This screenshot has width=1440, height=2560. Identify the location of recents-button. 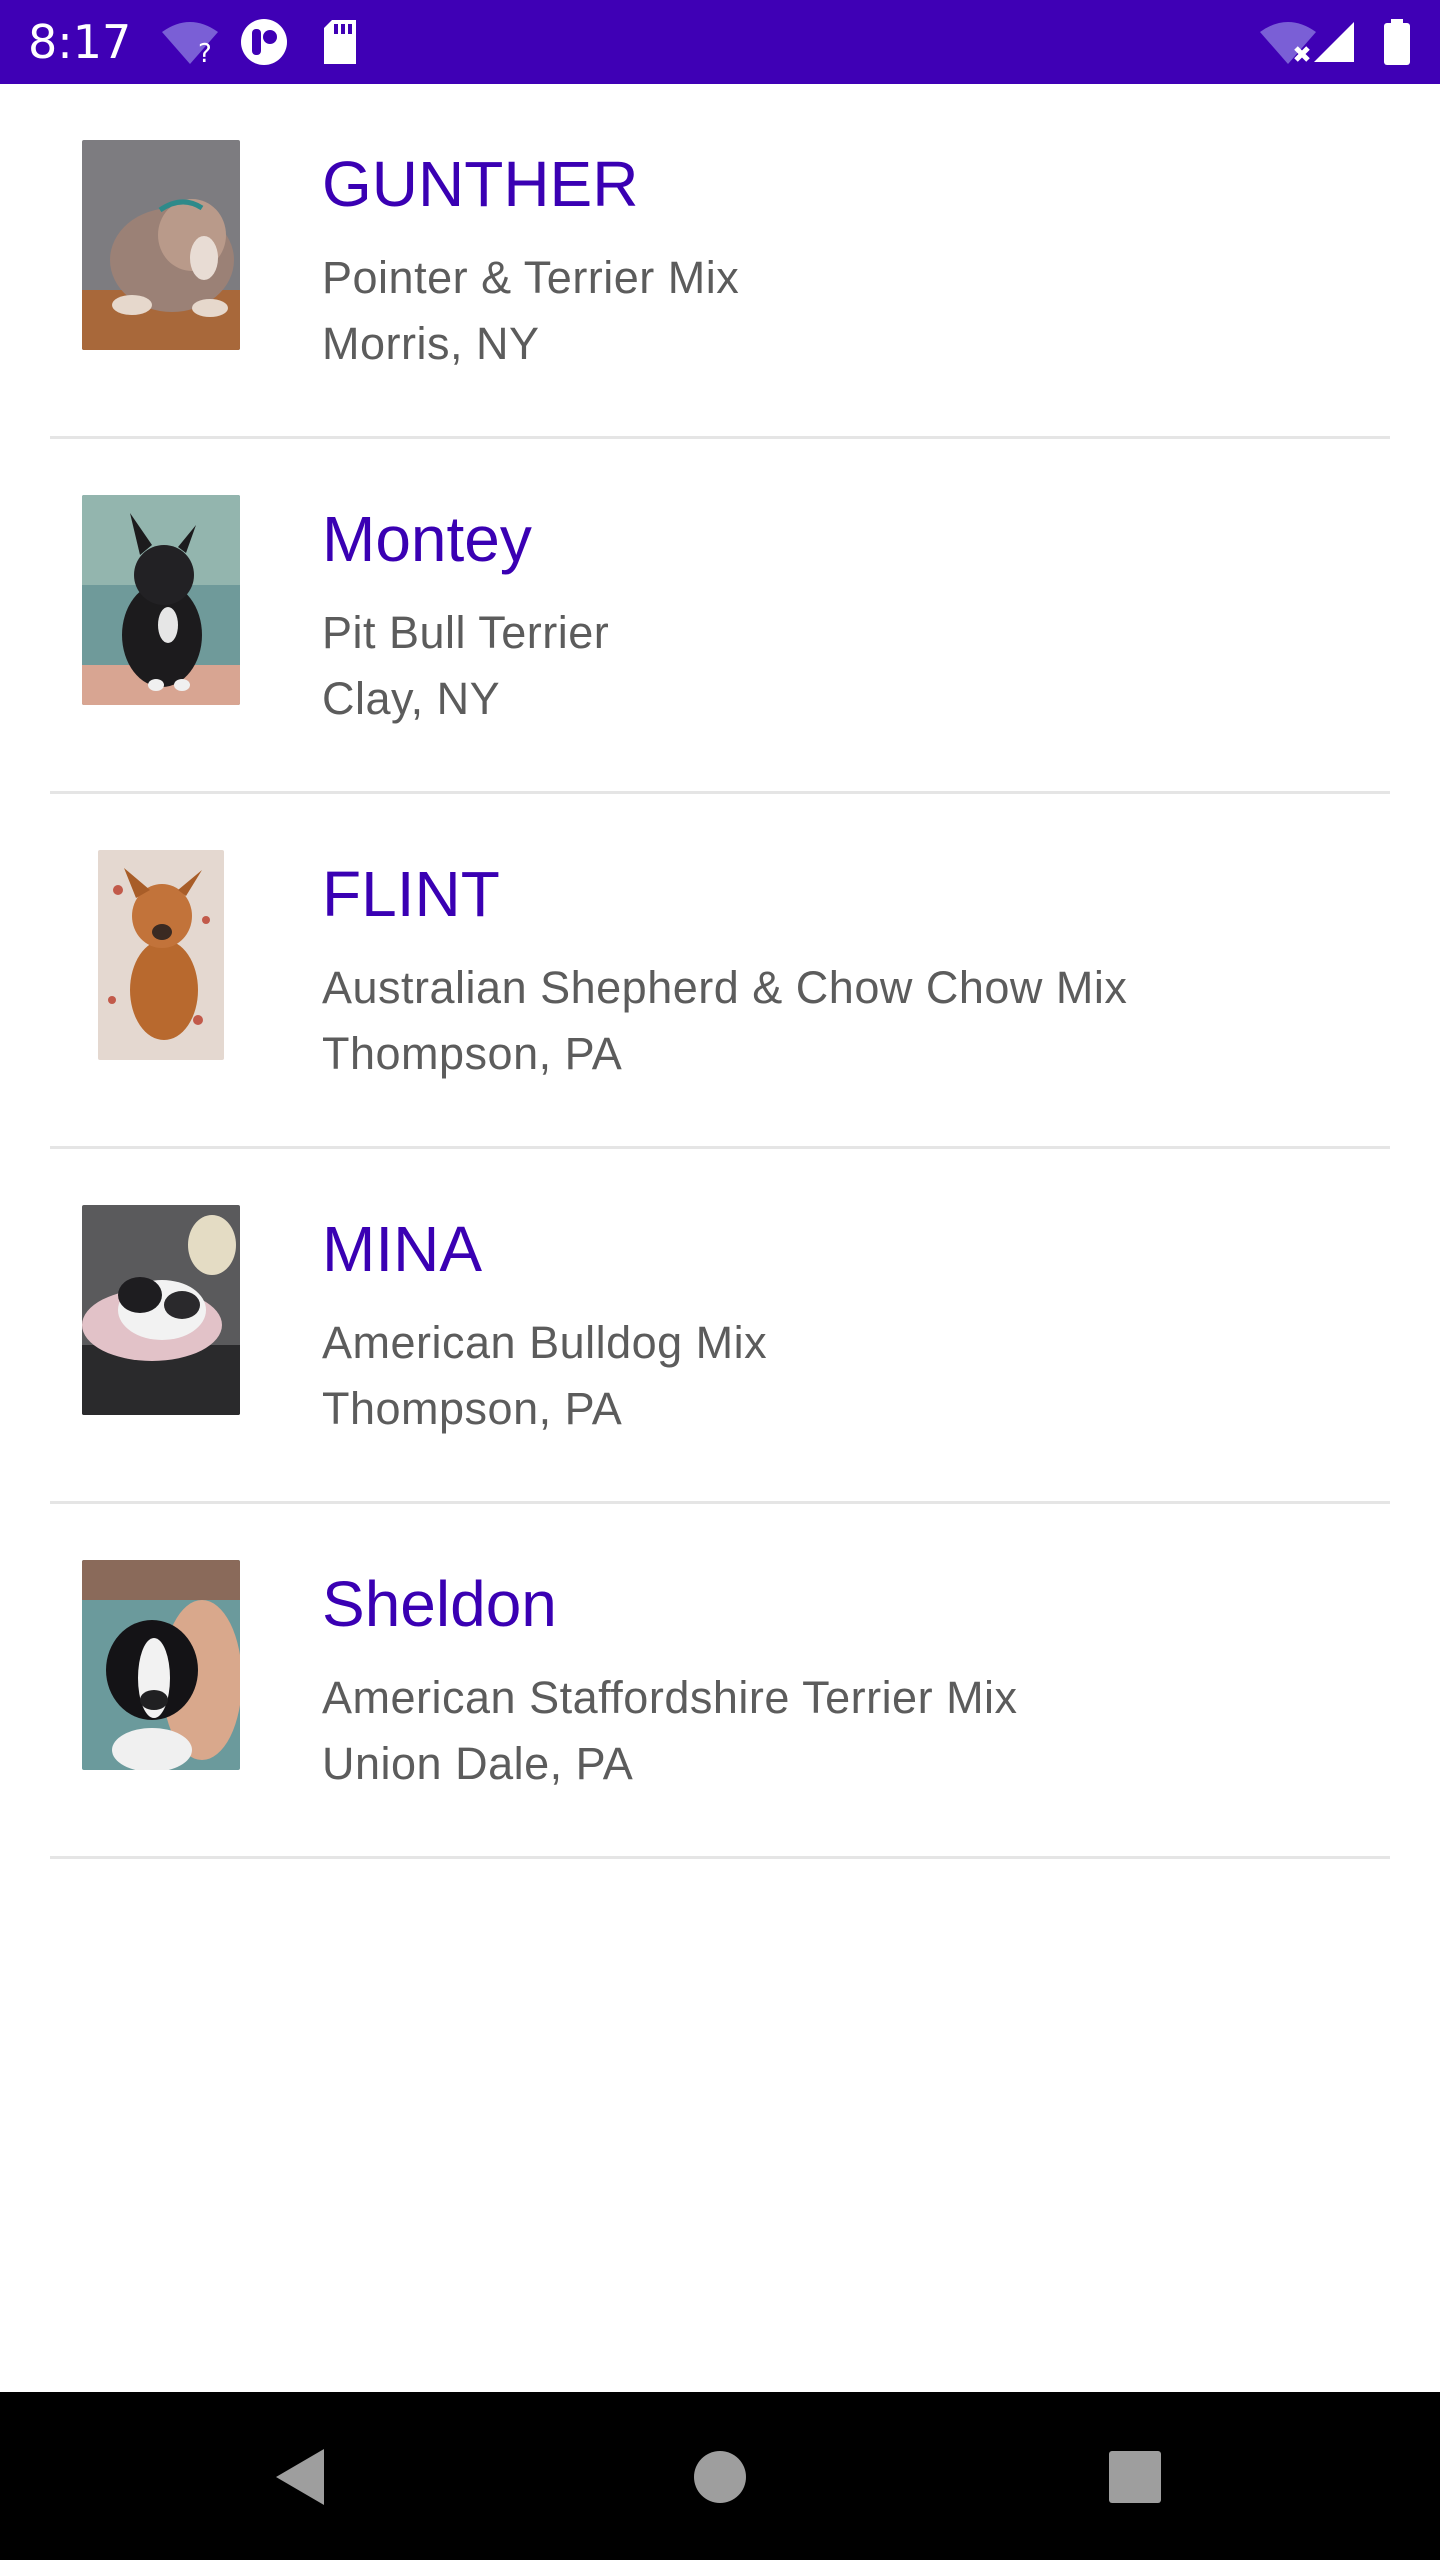
(1135, 2477).